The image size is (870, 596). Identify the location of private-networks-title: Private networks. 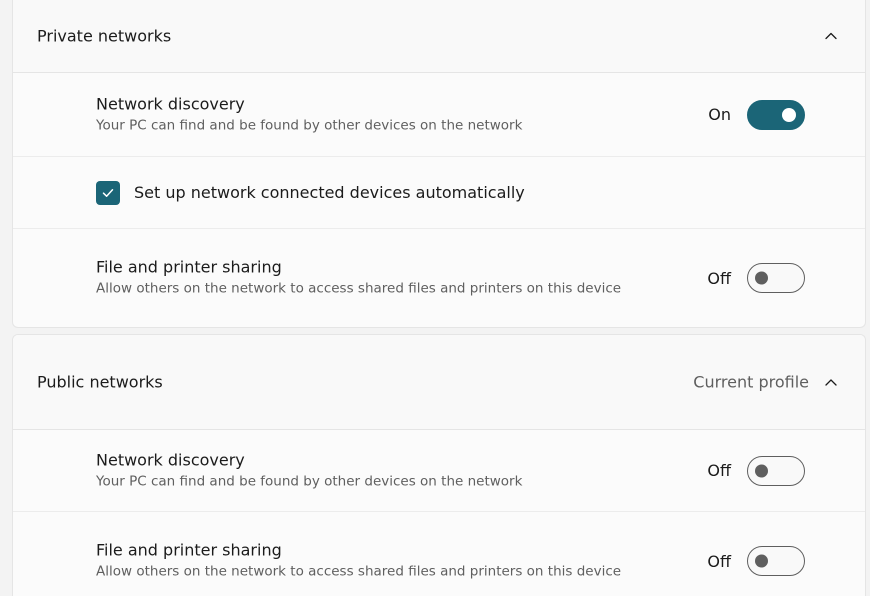
(104, 36).